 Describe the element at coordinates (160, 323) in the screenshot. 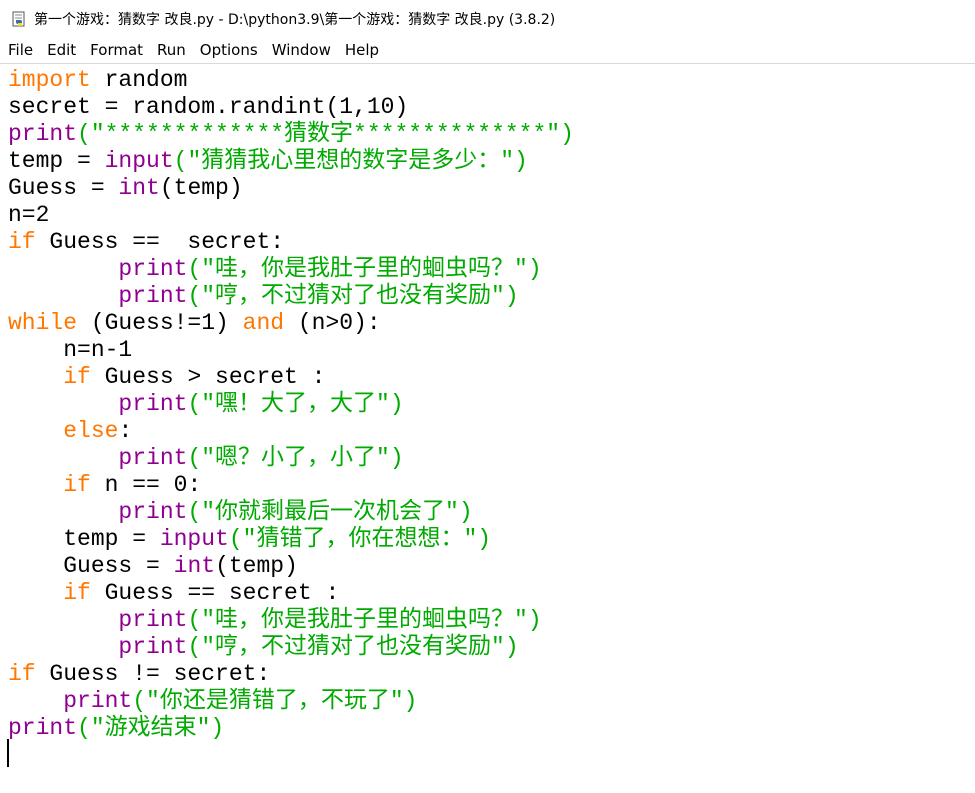

I see `code-token: (Guess!=1)` at that location.